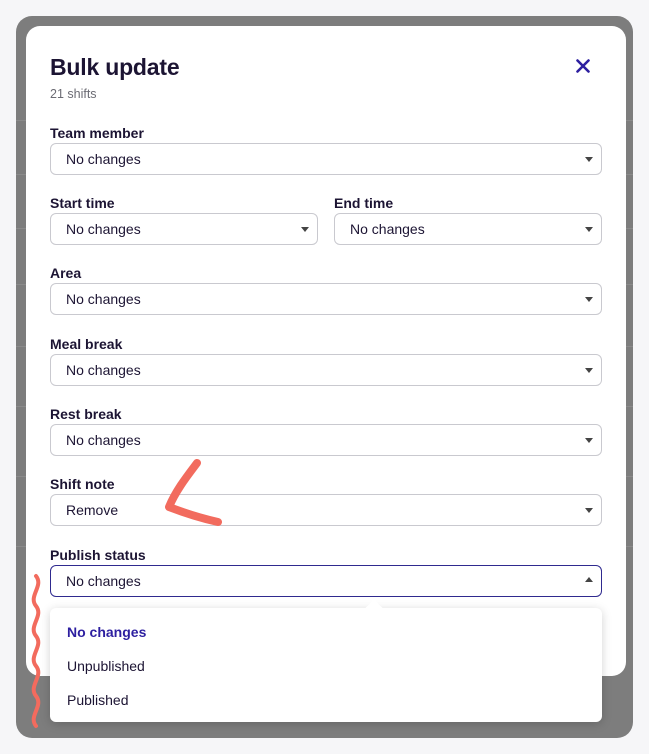 The image size is (649, 754). I want to click on rest-break-select: No changes, so click(326, 440).